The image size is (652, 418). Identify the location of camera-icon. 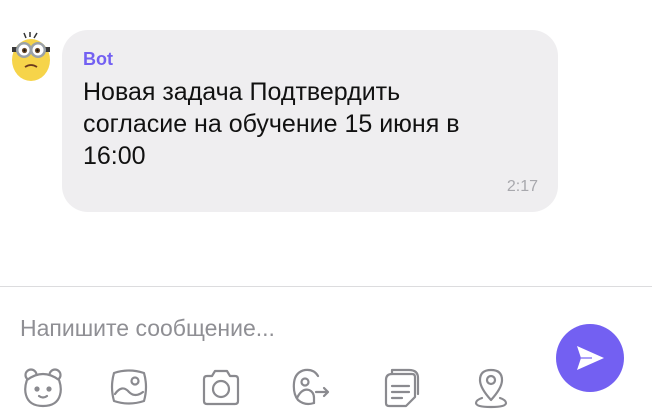
(221, 387).